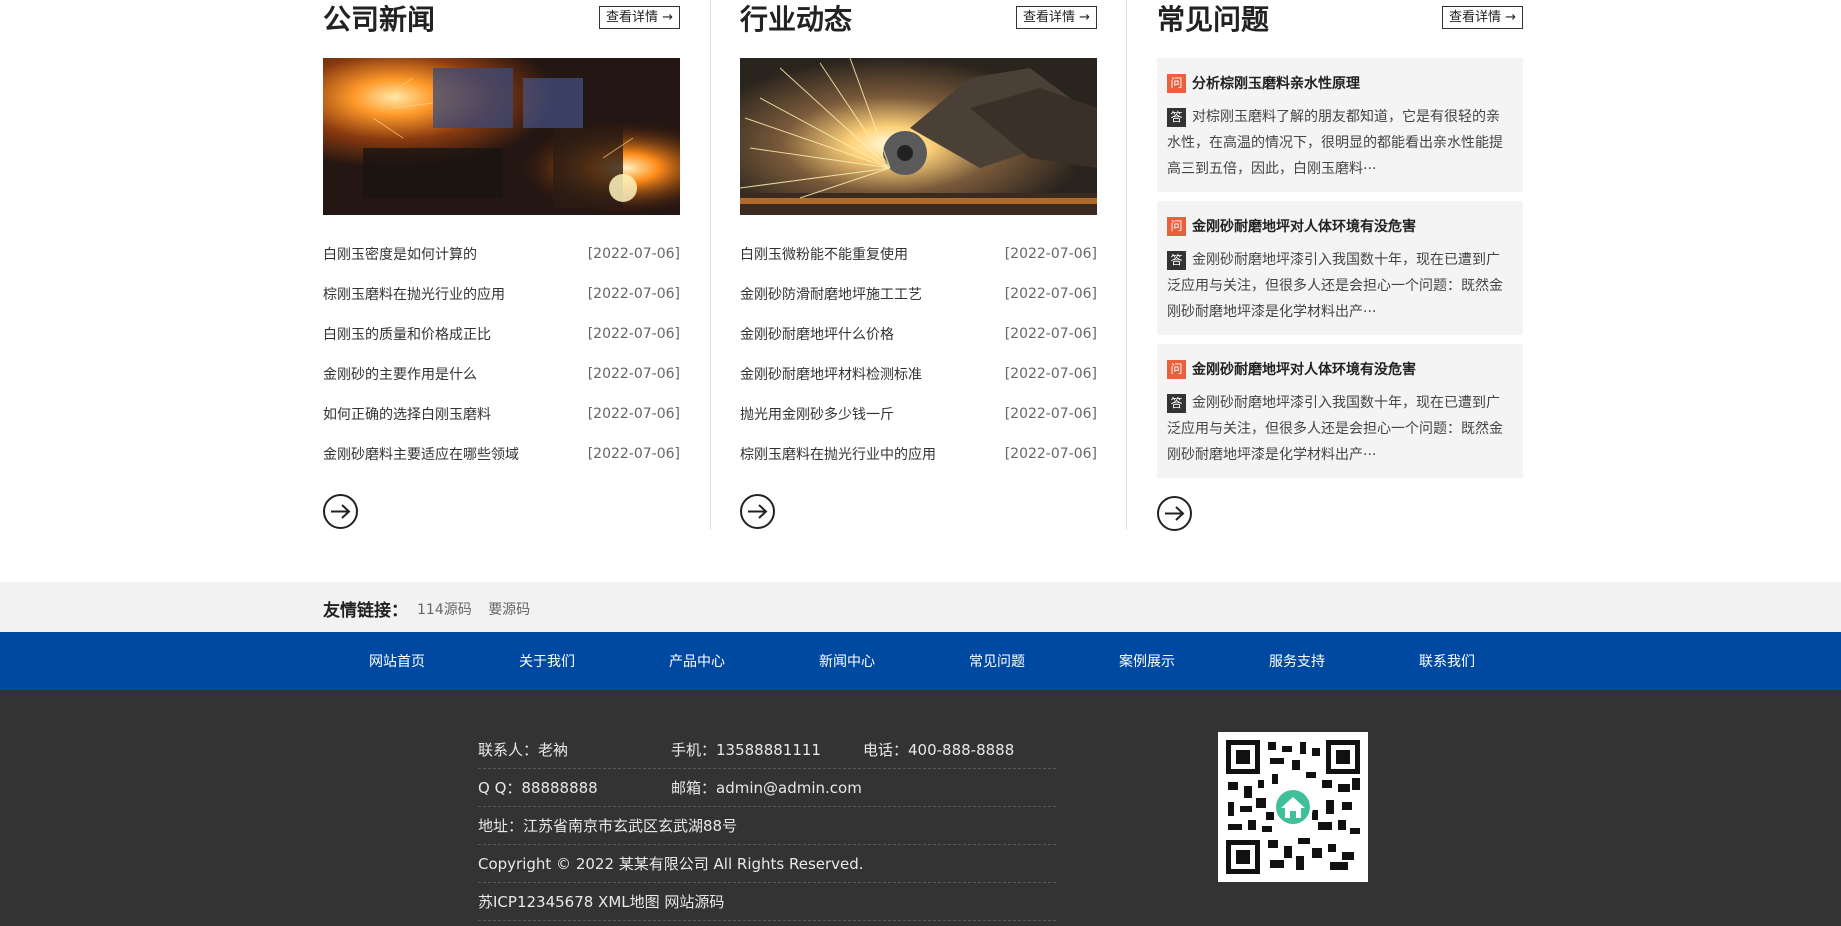 The width and height of the screenshot is (1841, 926). Describe the element at coordinates (1056, 17) in the screenshot. I see `industry-news-more-button: 查看详情 →` at that location.